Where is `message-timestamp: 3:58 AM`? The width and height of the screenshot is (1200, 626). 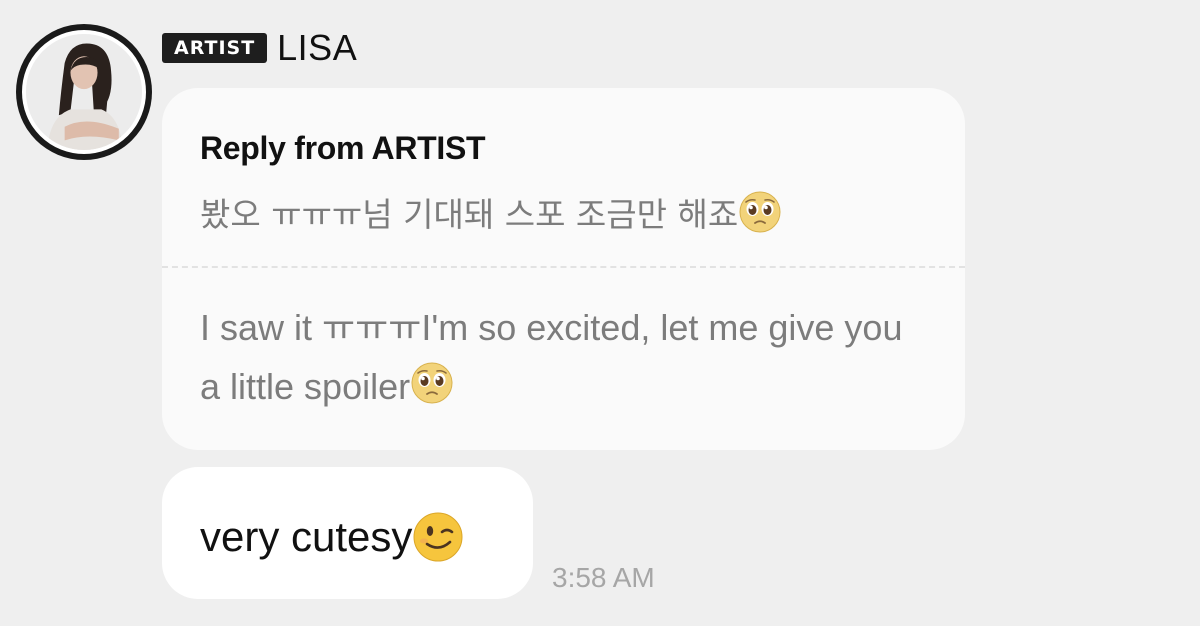 message-timestamp: 3:58 AM is located at coordinates (603, 577).